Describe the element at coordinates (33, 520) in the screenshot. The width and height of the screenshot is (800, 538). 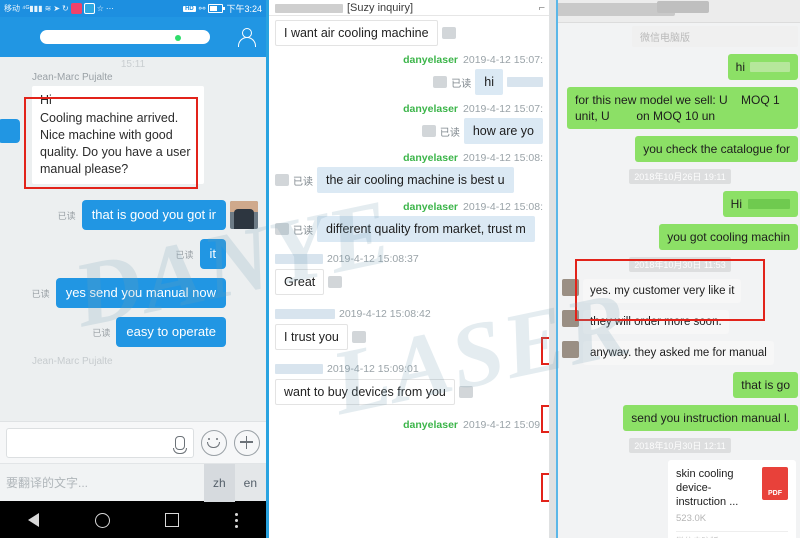
I see `back-icon` at that location.